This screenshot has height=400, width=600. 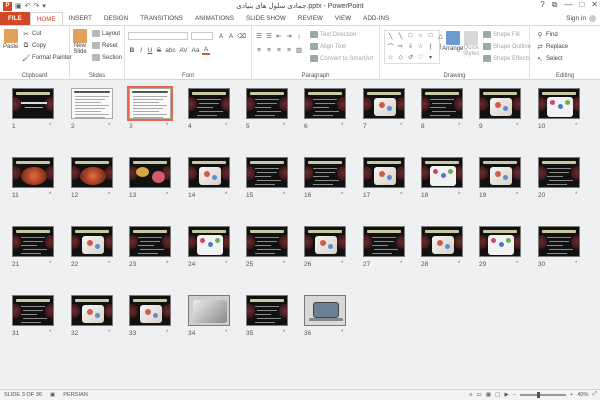 I want to click on grow-font-icon: A, so click(x=221, y=36).